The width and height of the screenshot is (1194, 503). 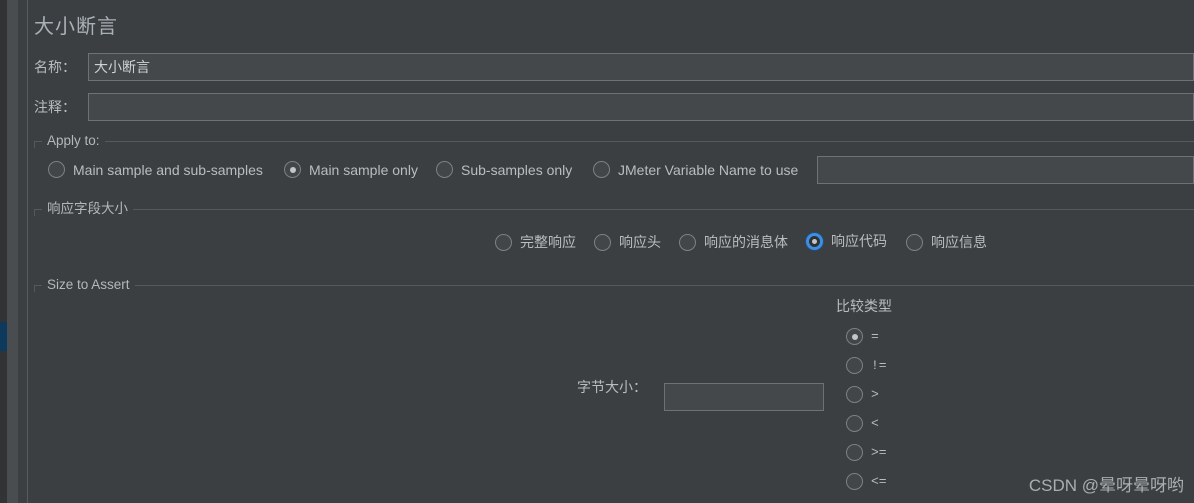 I want to click on watermark: CSDN @晕呀晕呀哟, so click(x=1106, y=485).